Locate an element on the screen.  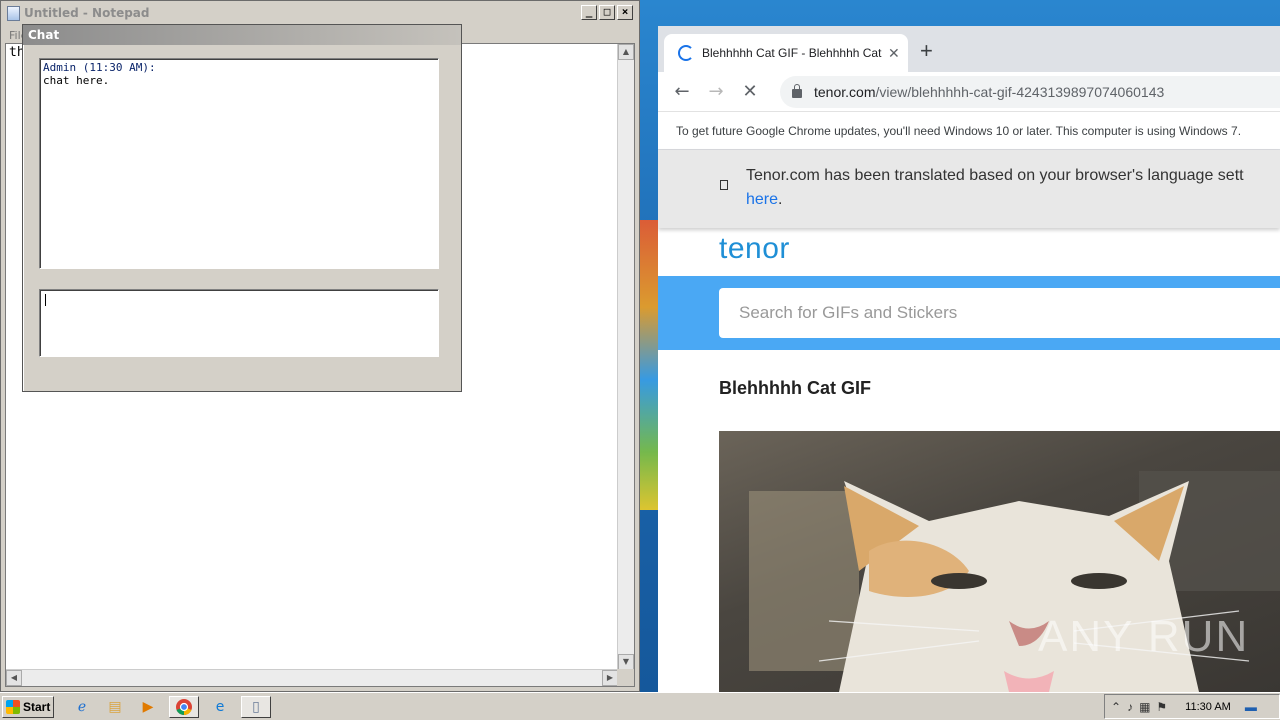
translate-icon is located at coordinates (724, 185).